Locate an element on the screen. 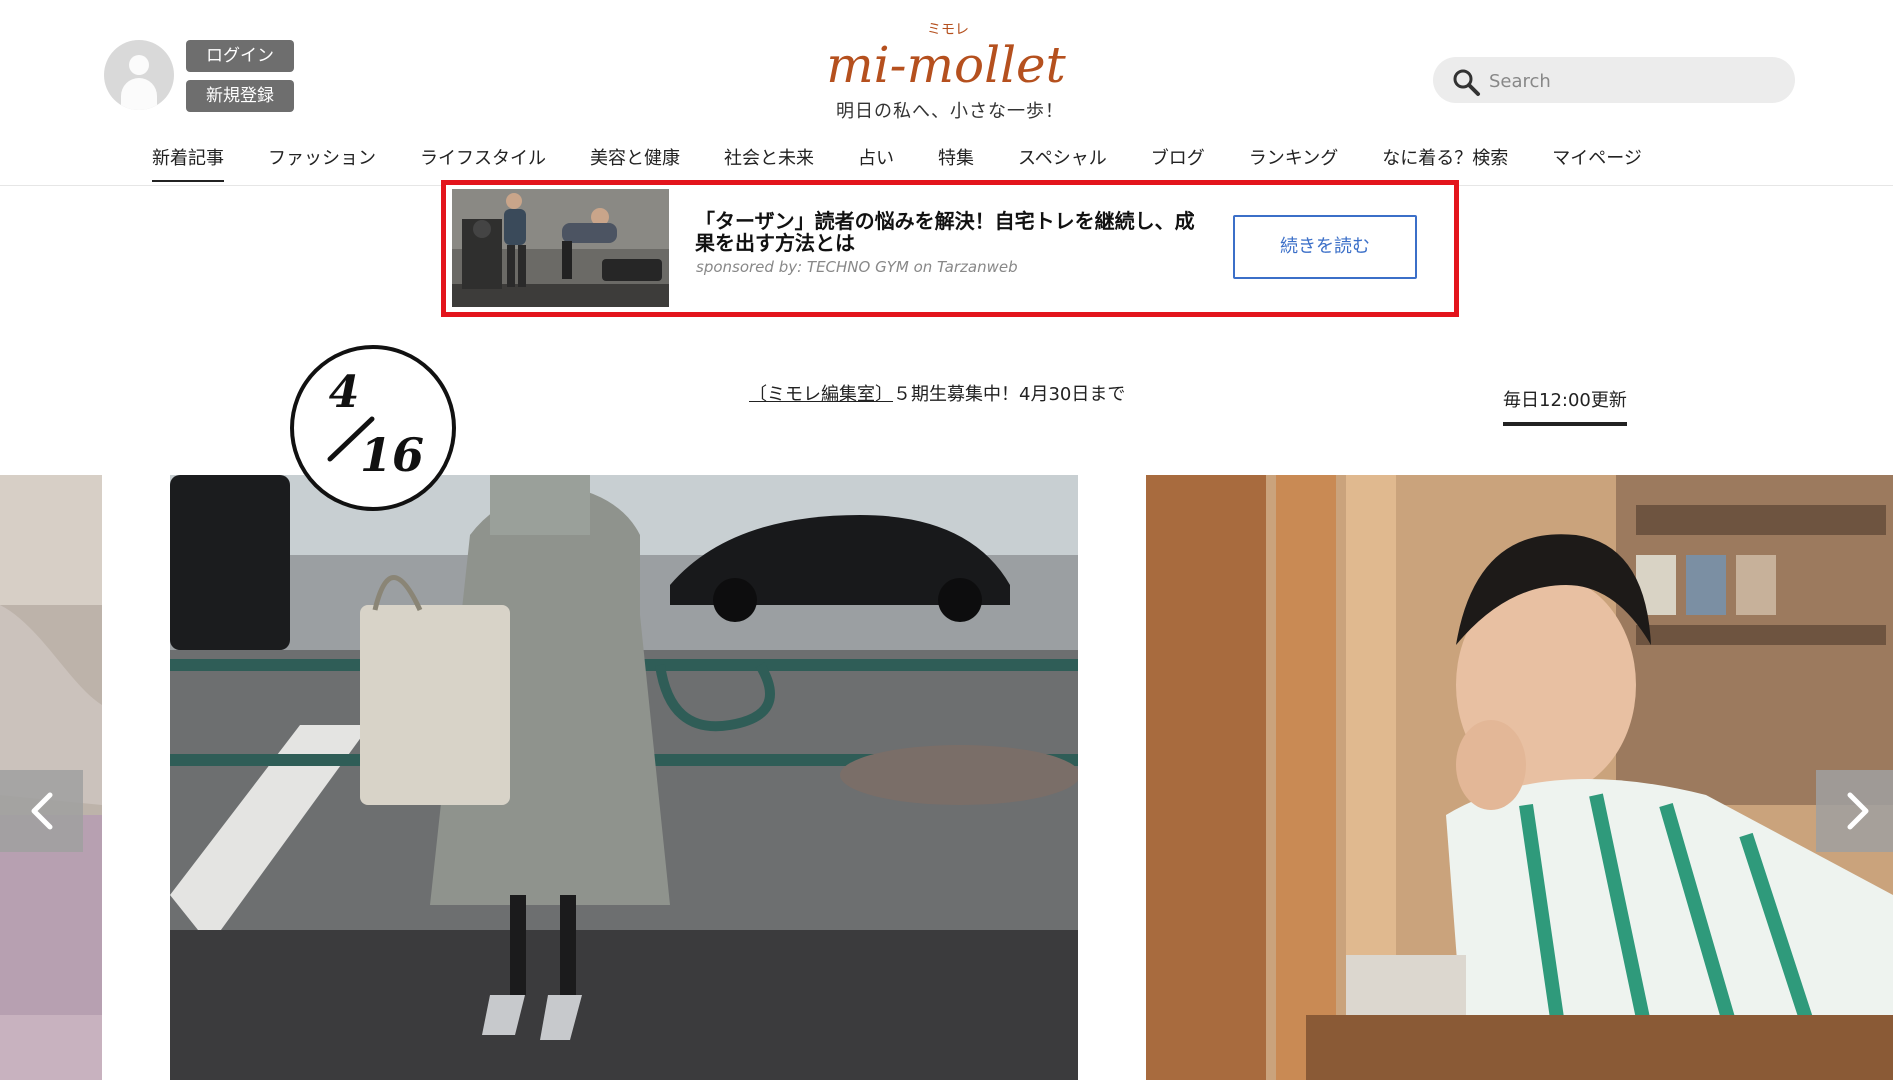 The height and width of the screenshot is (1080, 1893). ad-sponsor-text: sponsored by: TECHNO GYM on Tarzanweb is located at coordinates (857, 267).